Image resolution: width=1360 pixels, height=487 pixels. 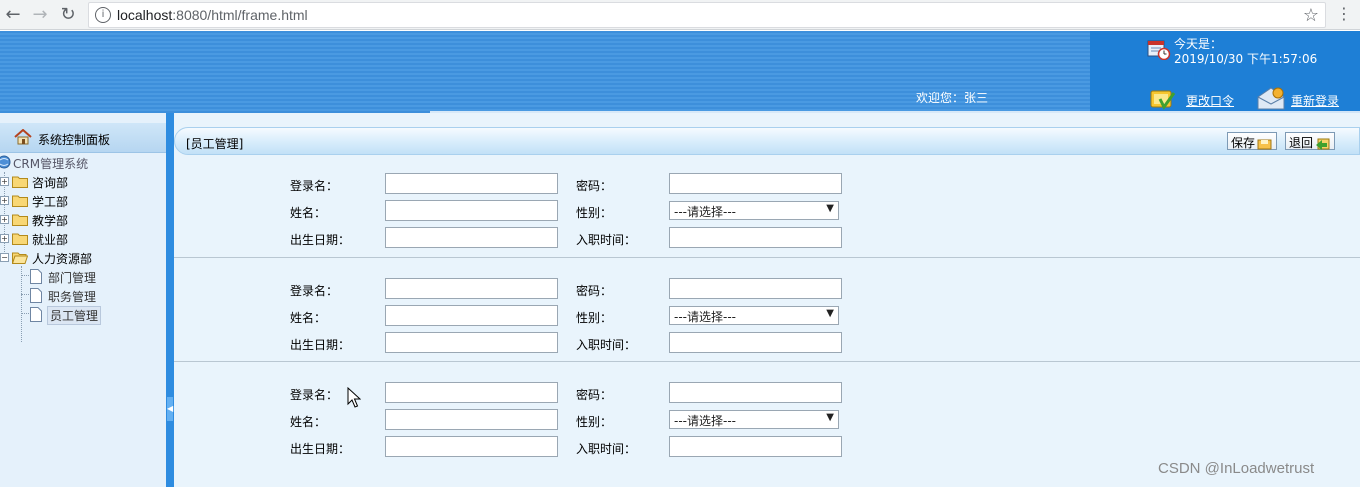 I want to click on tree-page-label: 部门管理, so click(x=72, y=278).